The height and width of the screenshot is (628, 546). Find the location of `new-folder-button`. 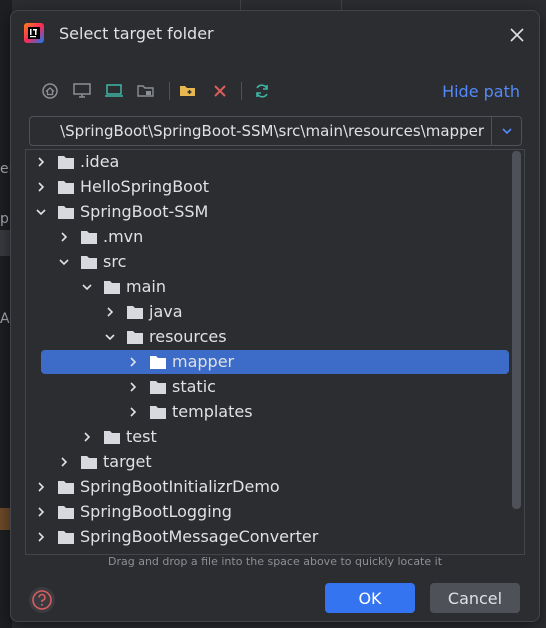

new-folder-button is located at coordinates (188, 91).